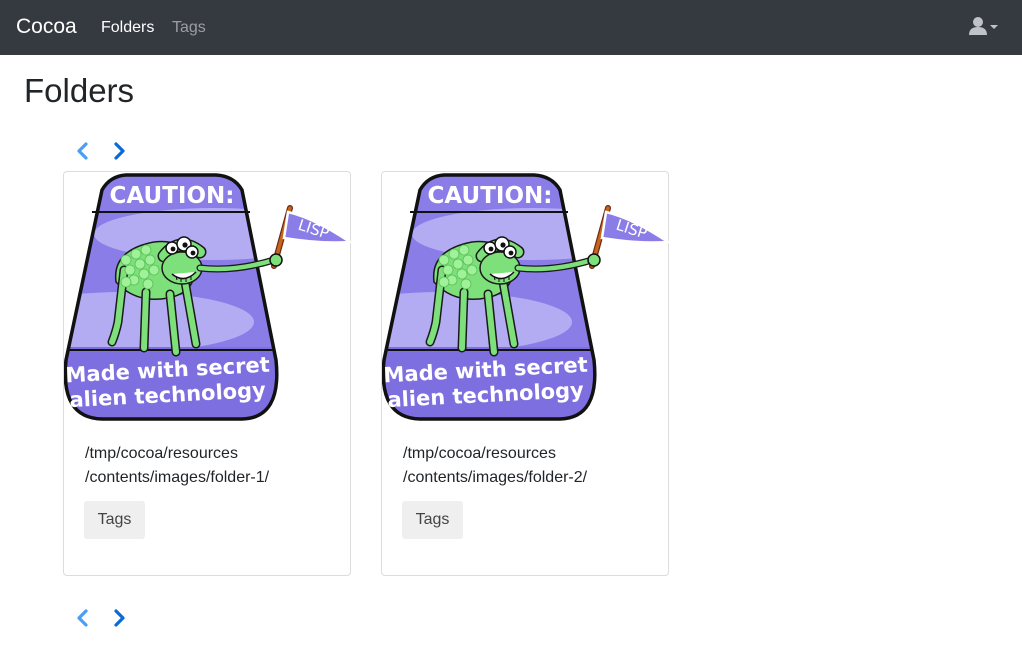 The image size is (1022, 661). Describe the element at coordinates (511, 27) in the screenshot. I see `top-navbar: Cocoa Folders Tags` at that location.